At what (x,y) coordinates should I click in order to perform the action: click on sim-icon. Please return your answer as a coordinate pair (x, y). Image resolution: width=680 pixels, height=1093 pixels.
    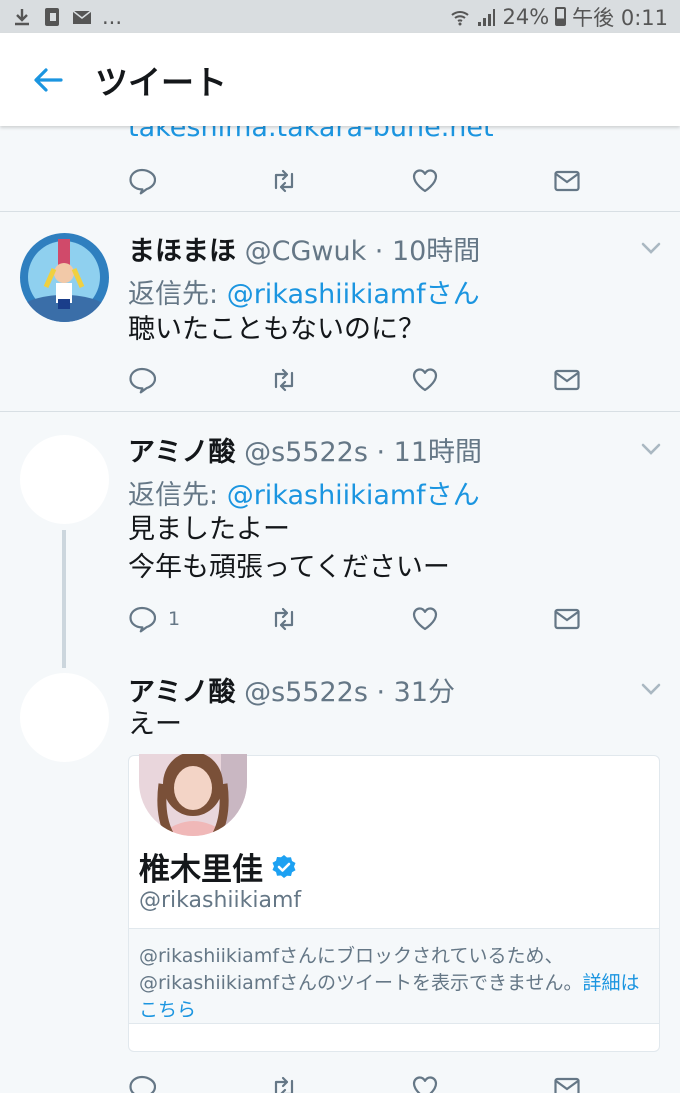
    Looking at the image, I should click on (52, 16).